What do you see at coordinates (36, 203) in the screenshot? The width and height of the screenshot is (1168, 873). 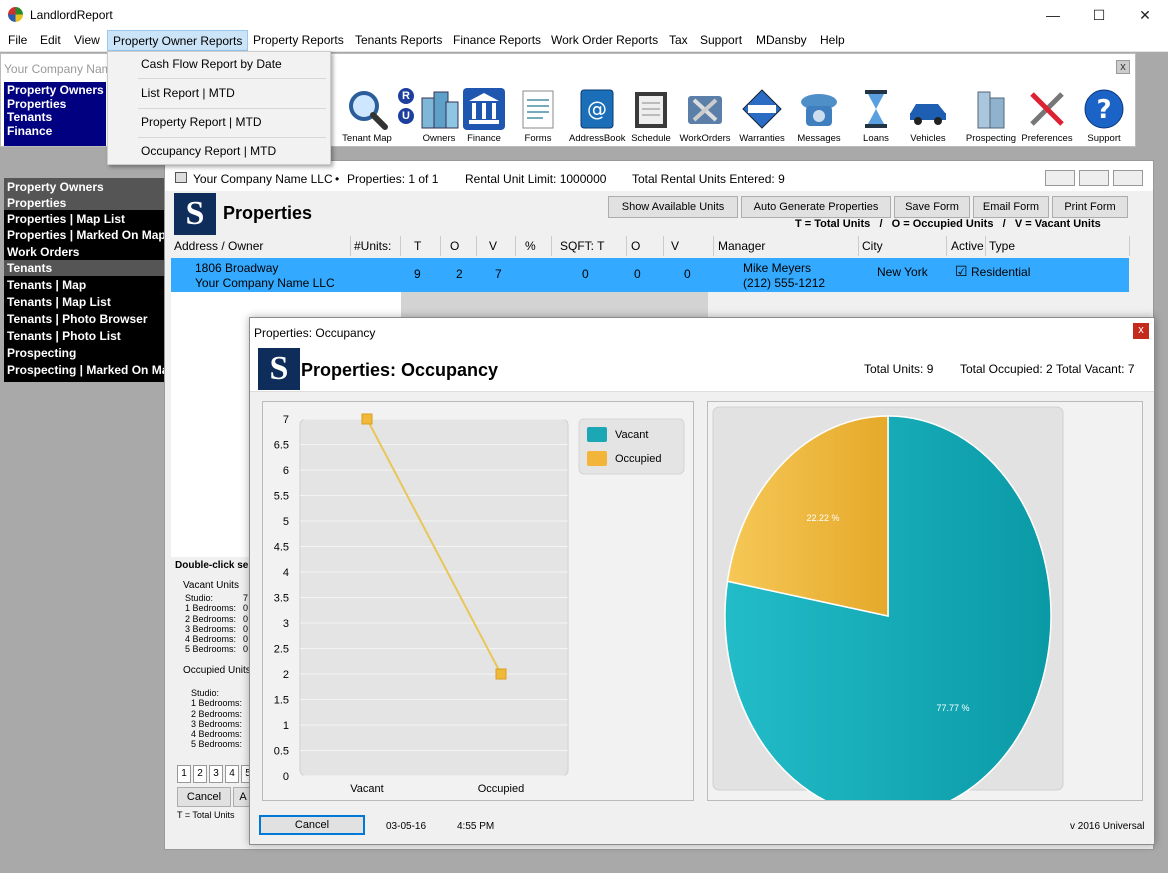 I see `nav-item: Properties` at bounding box center [36, 203].